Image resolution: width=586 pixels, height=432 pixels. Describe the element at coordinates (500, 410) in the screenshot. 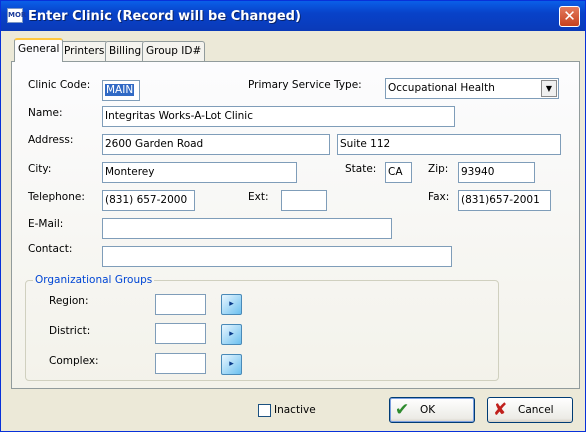

I see `cancel-x-icon: ✘` at that location.